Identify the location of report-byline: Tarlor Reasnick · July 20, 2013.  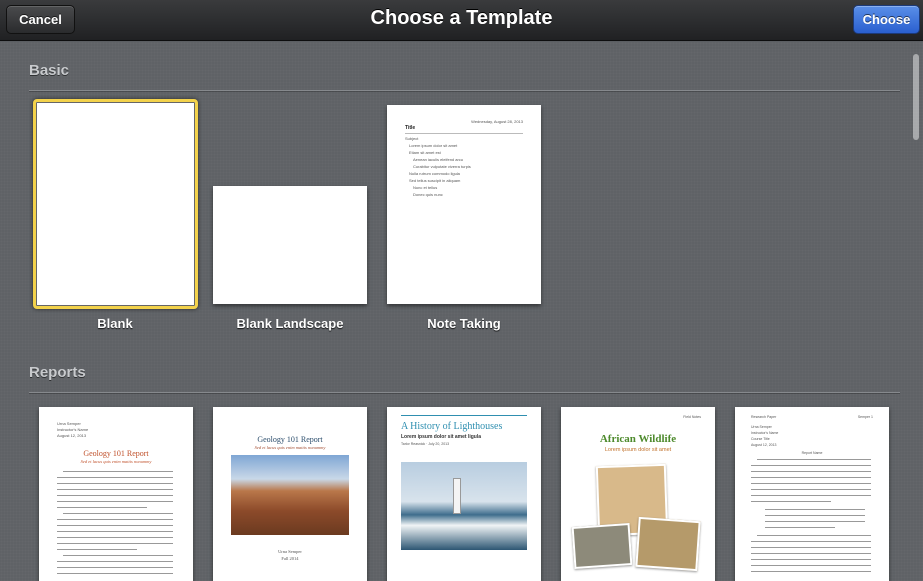
(425, 444).